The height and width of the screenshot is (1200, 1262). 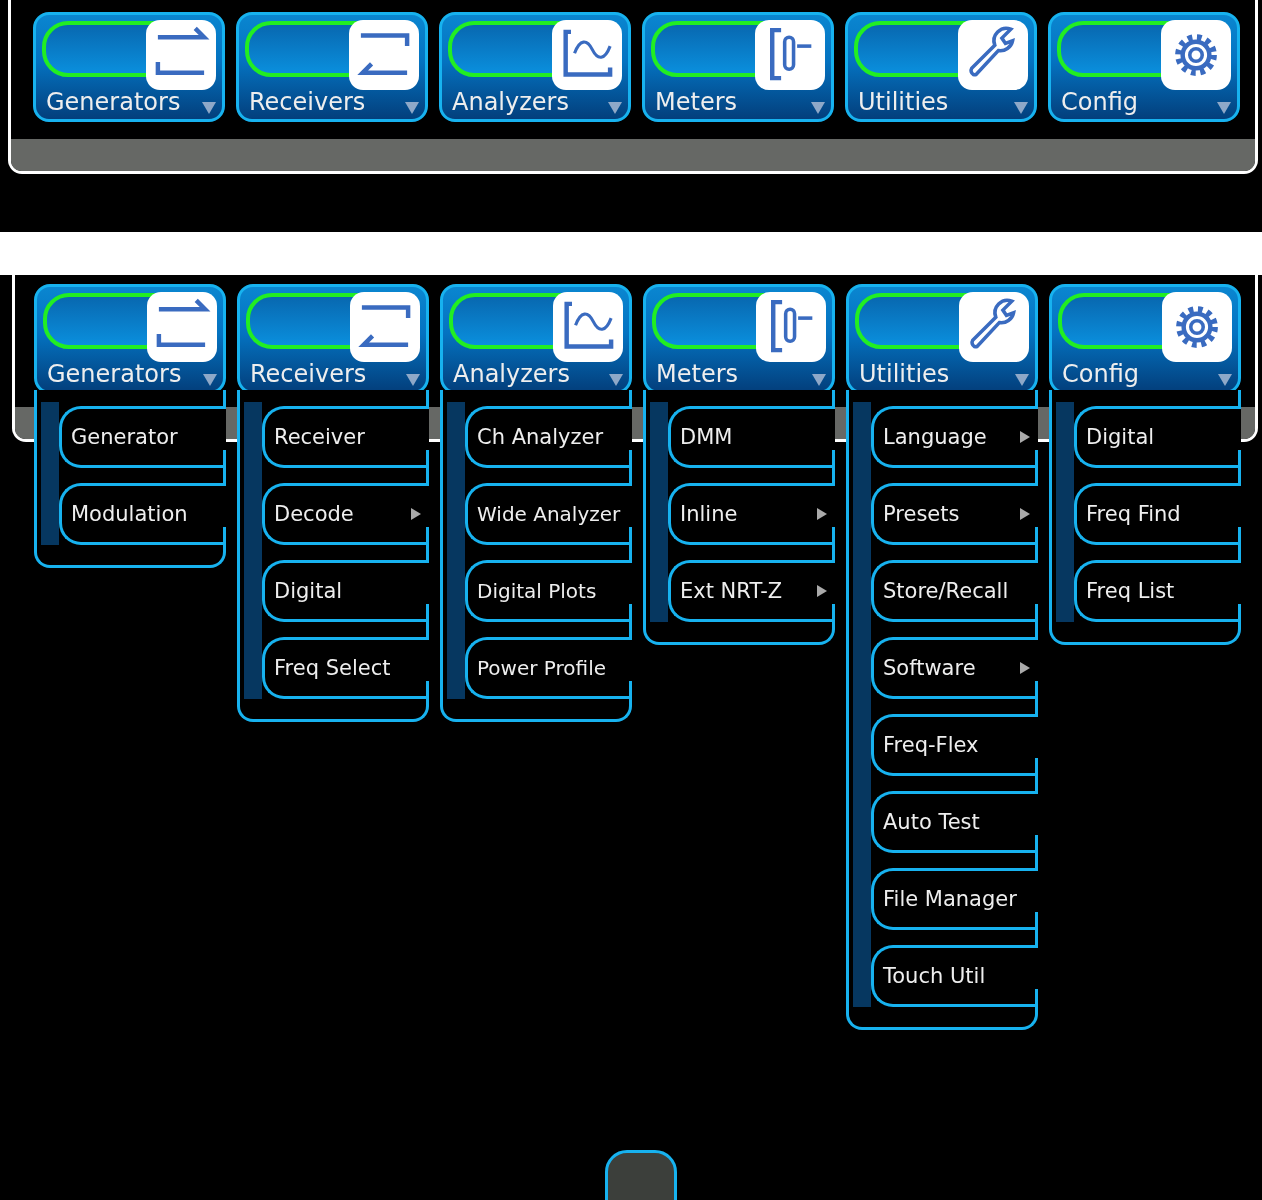 What do you see at coordinates (941, 67) in the screenshot?
I see `menu-tab: Utilities` at bounding box center [941, 67].